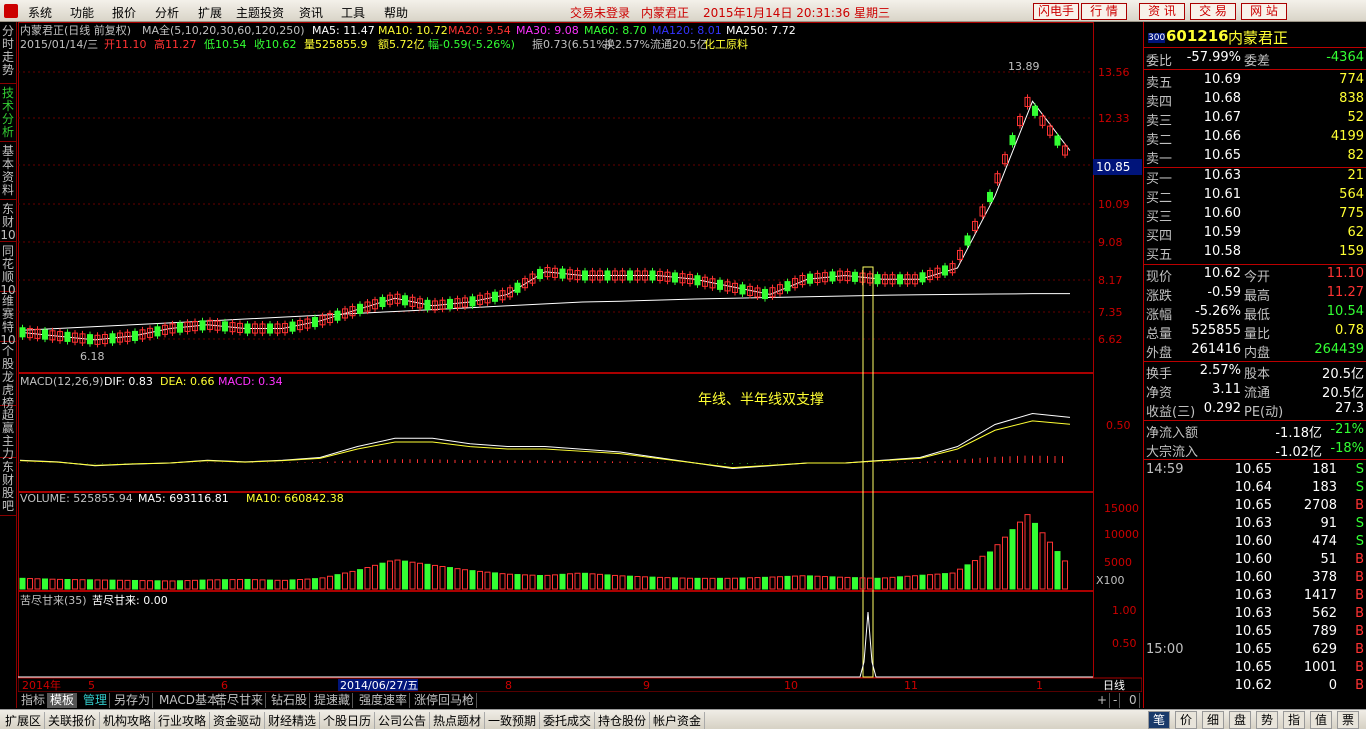 The height and width of the screenshot is (729, 1366). What do you see at coordinates (1186, 720) in the screenshot?
I see `right-tab-1: 价` at bounding box center [1186, 720].